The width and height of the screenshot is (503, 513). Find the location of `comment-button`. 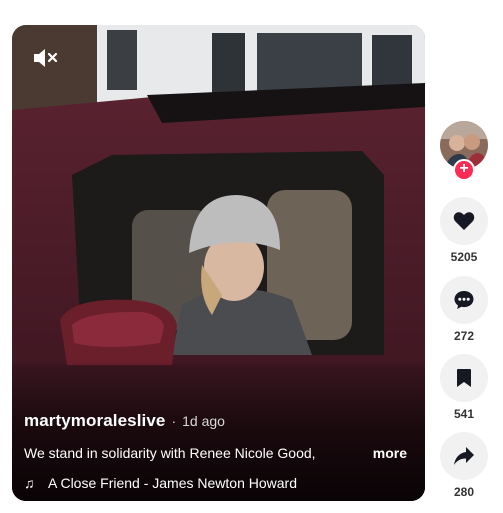

comment-button is located at coordinates (464, 300).